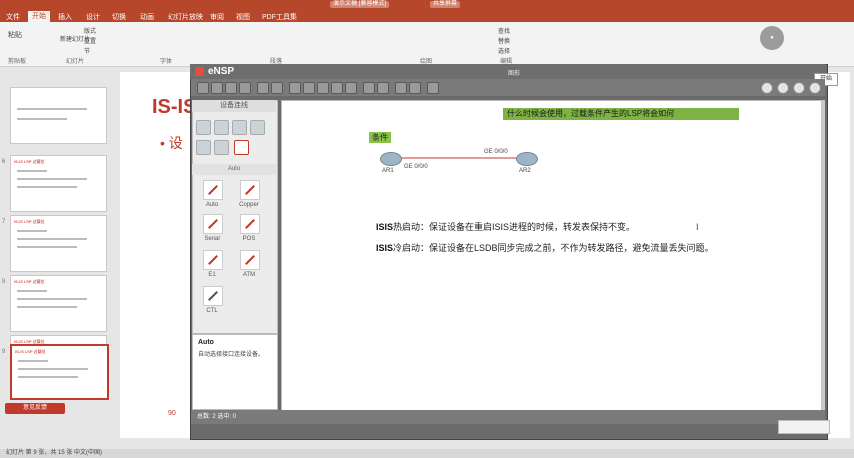 The width and height of the screenshot is (854, 458). I want to click on slide-thumbnail-selected: IS-IS LSP 过载位, so click(59, 372).